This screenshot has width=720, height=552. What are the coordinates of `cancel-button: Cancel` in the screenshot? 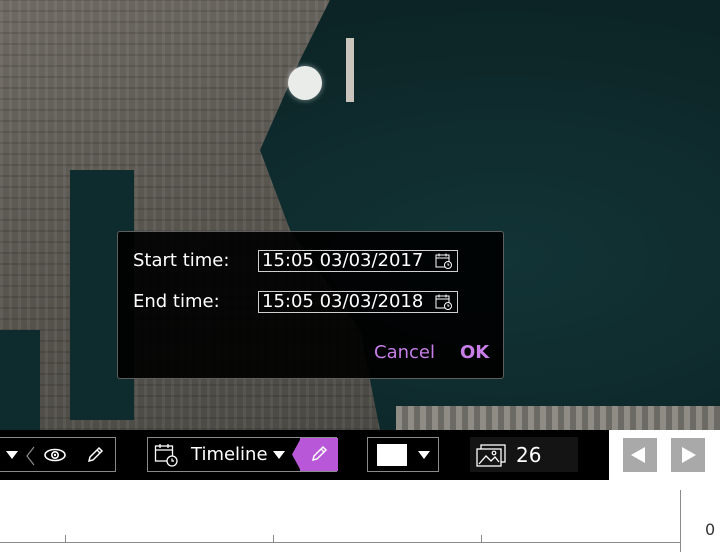 It's located at (404, 352).